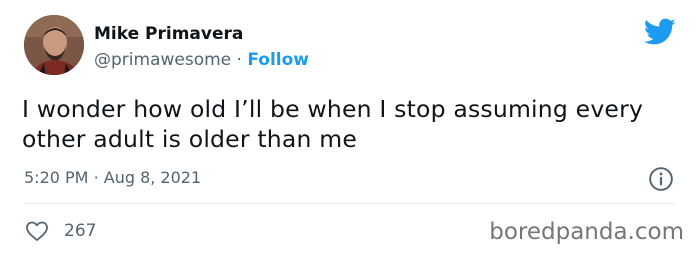  I want to click on tweet-time: 5:20 PM, so click(56, 177).